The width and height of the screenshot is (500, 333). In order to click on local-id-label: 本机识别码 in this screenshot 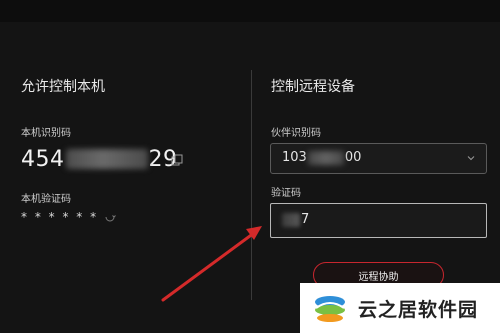, I will do `click(46, 133)`.